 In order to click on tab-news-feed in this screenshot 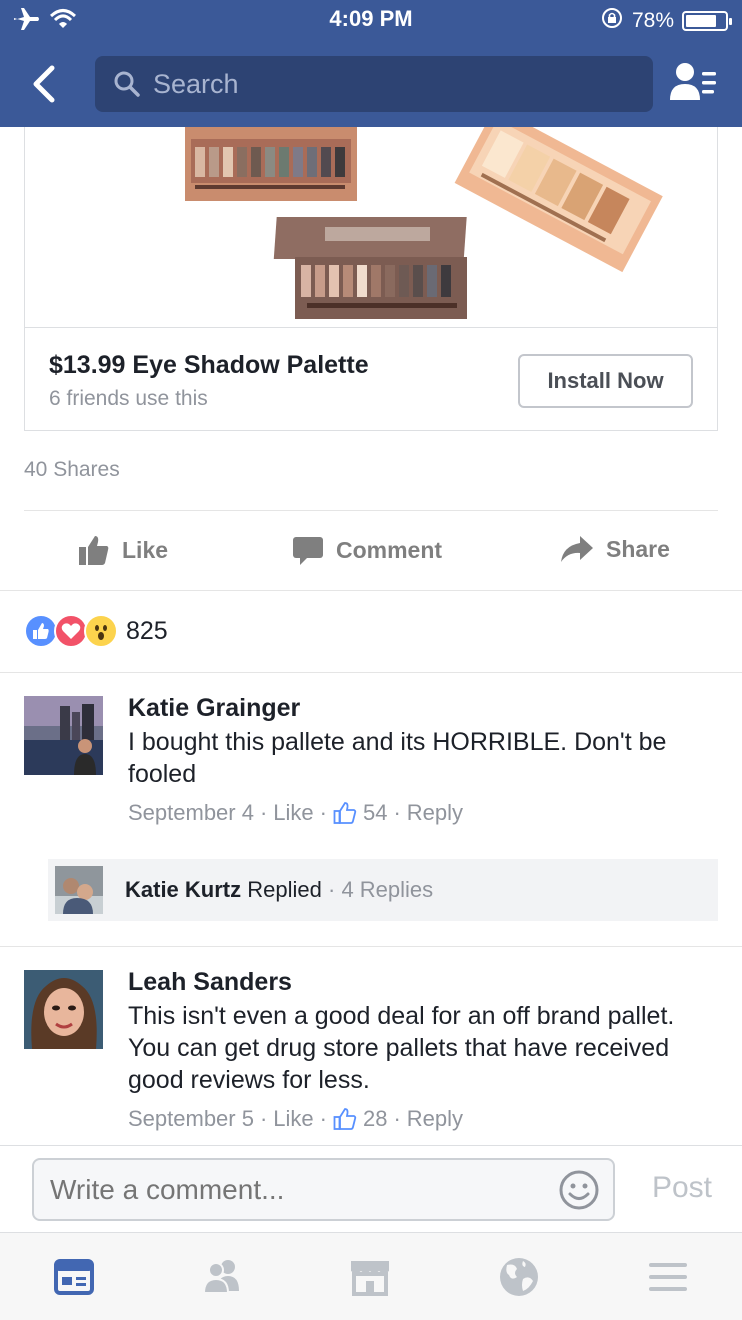, I will do `click(74, 1277)`.